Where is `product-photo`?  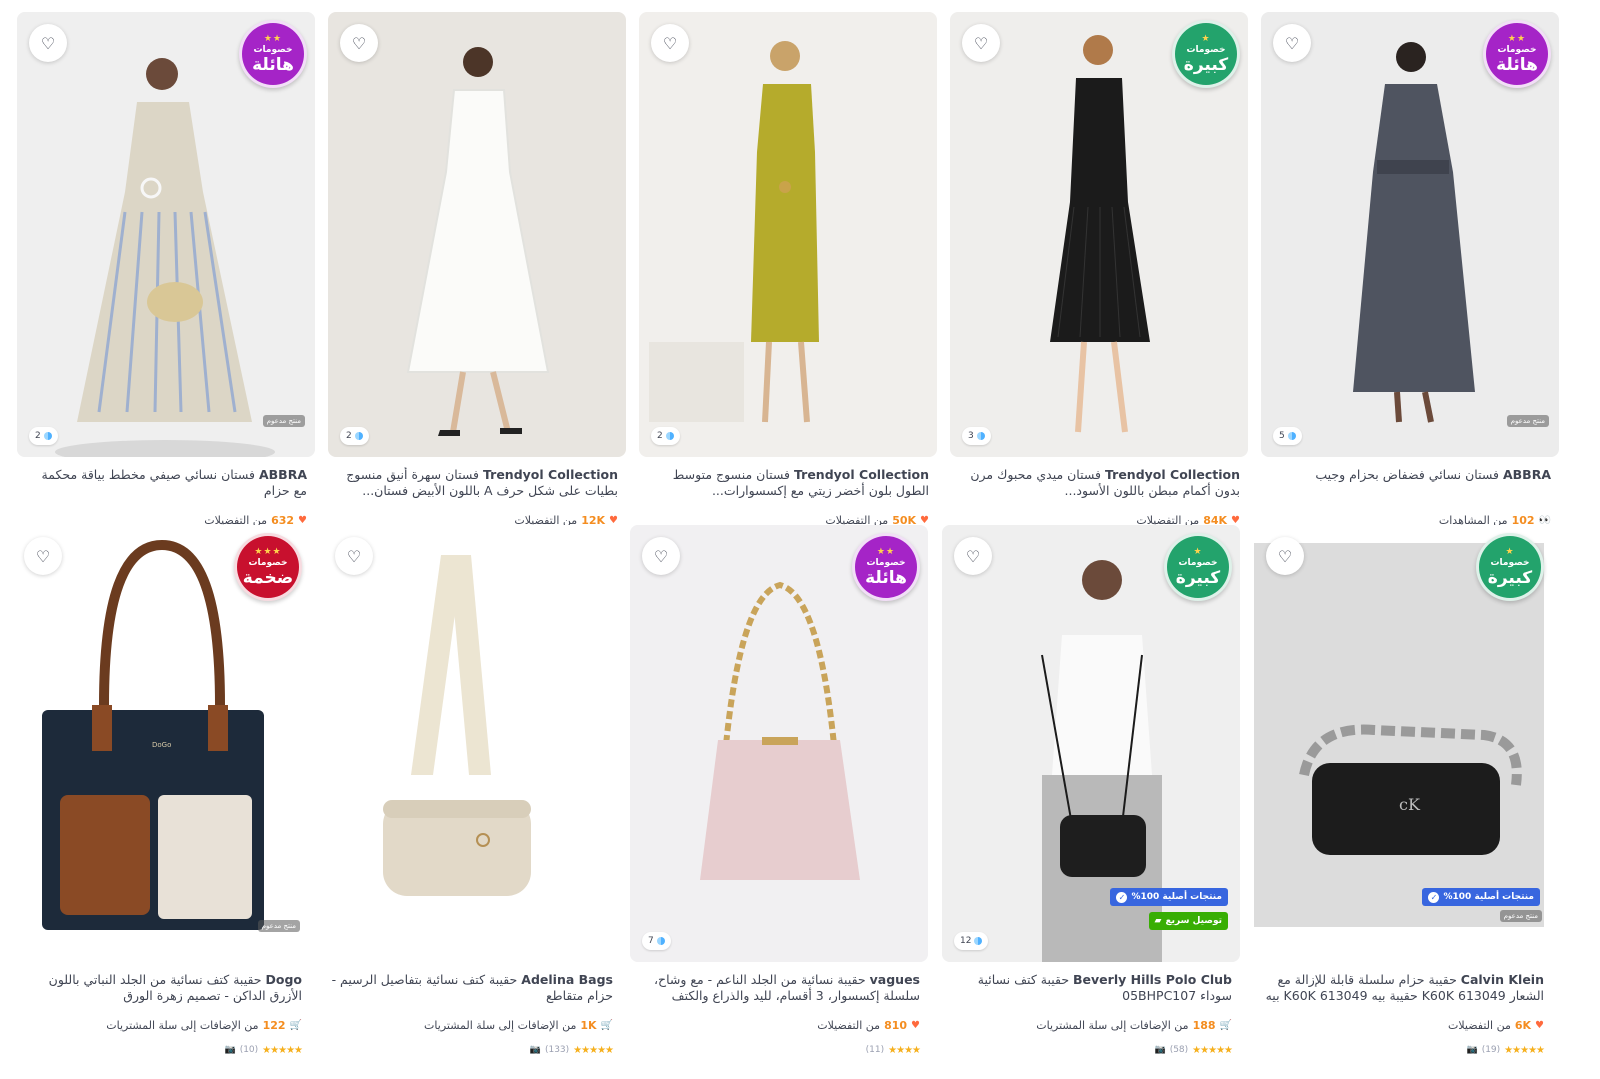 product-photo is located at coordinates (472, 743).